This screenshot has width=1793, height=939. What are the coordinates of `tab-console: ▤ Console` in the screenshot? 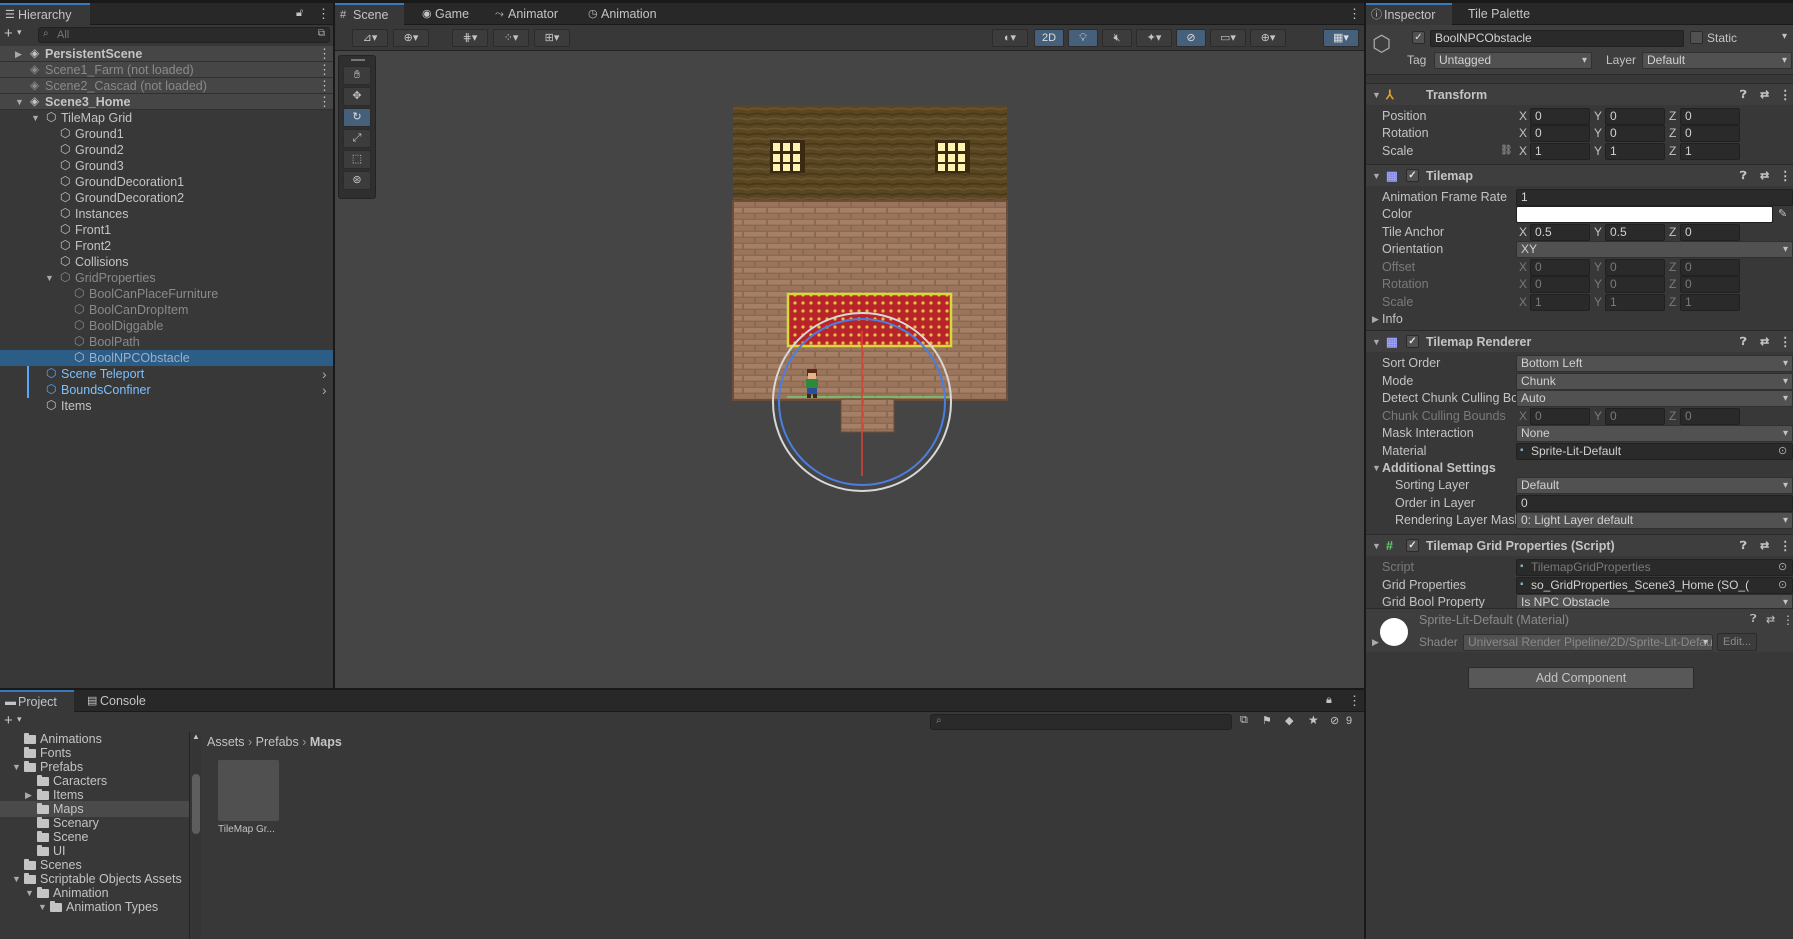 It's located at (118, 701).